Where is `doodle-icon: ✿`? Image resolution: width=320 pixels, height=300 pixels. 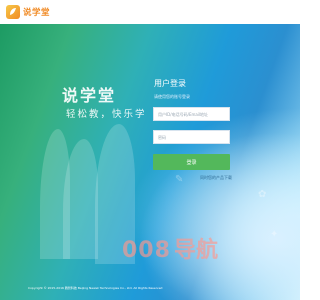
doodle-icon: ✿ is located at coordinates (262, 194).